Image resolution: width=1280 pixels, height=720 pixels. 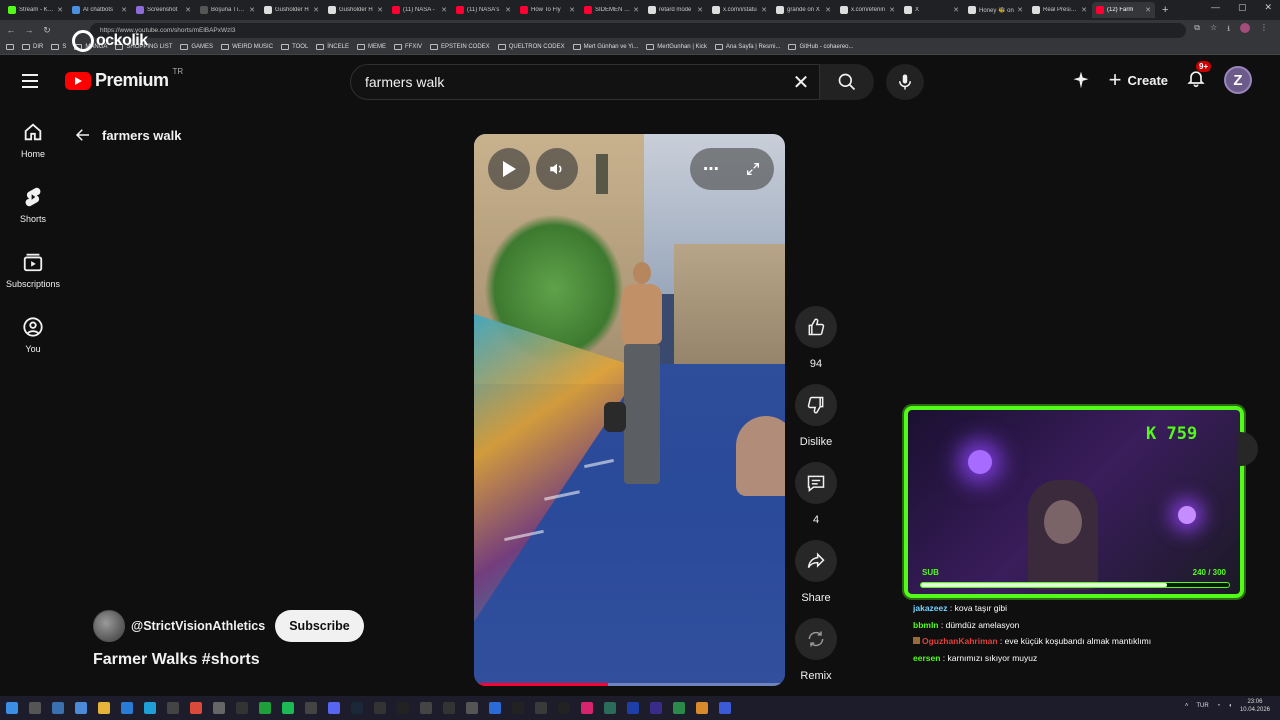 What do you see at coordinates (930, 608) in the screenshot?
I see `chat-username: jakazeez` at bounding box center [930, 608].